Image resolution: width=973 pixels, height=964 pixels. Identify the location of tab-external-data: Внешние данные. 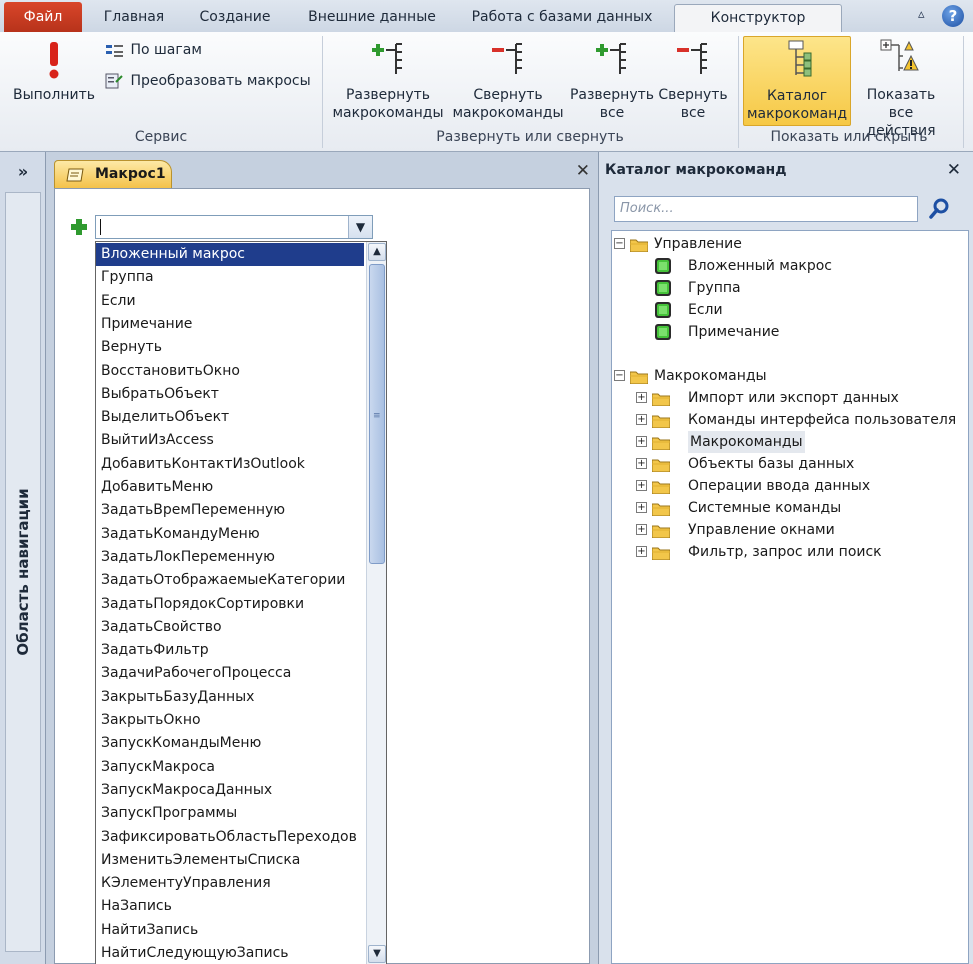
(372, 18).